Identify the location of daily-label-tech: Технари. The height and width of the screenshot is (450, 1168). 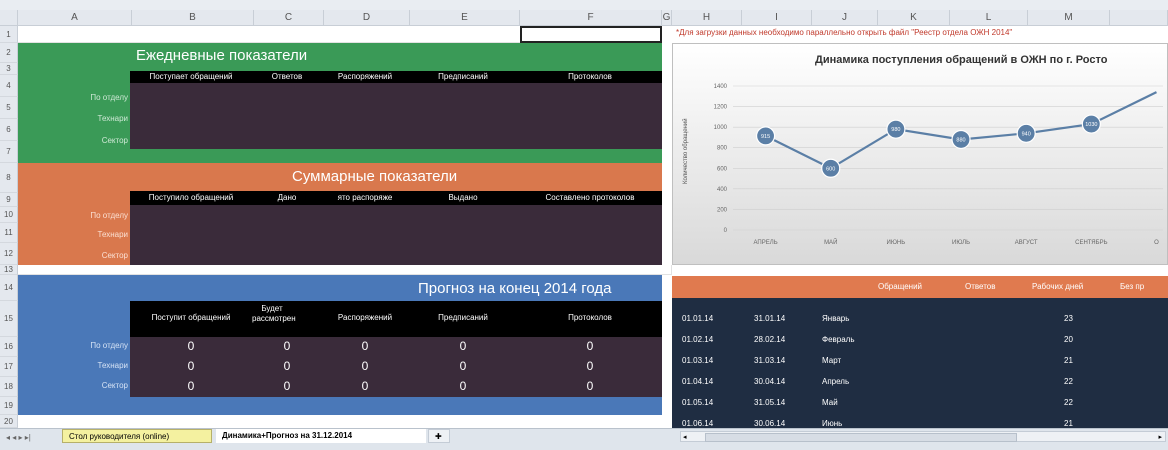
(113, 118).